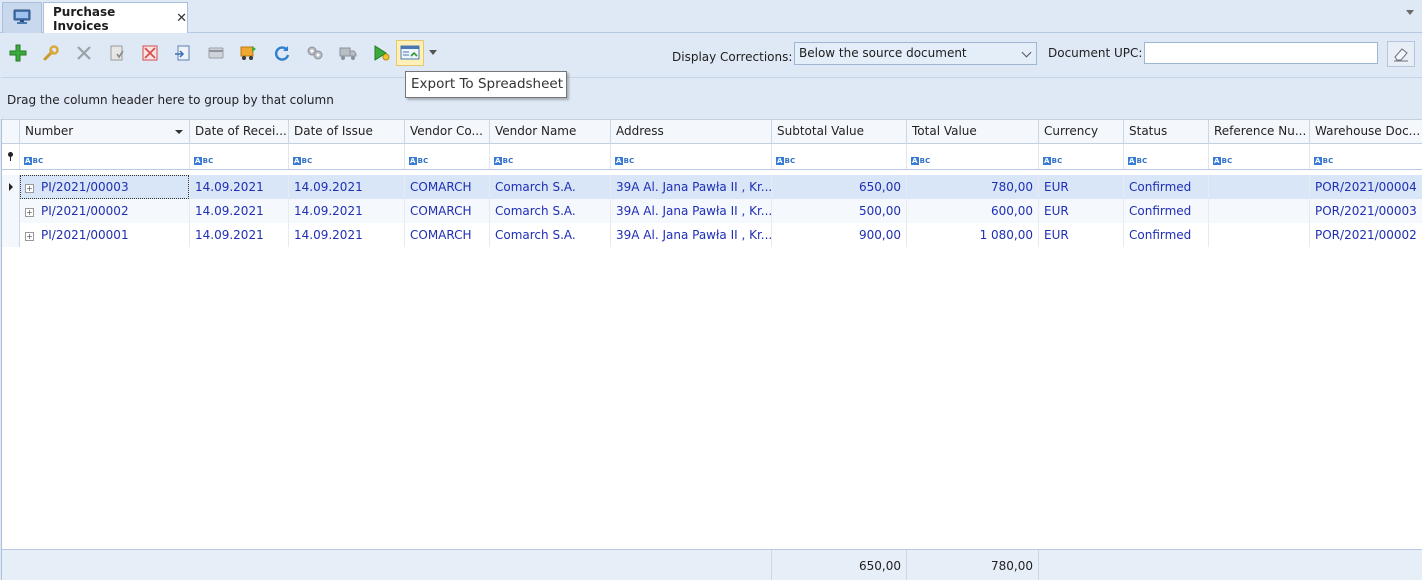 This screenshot has height=580, width=1422. Describe the element at coordinates (105, 156) in the screenshot. I see `filter-cell-number: A BC` at that location.